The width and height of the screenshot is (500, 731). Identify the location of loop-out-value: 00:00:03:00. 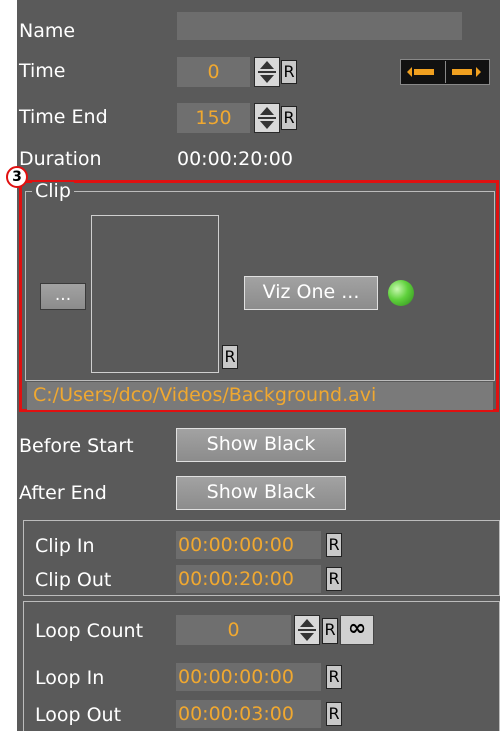
(236, 714).